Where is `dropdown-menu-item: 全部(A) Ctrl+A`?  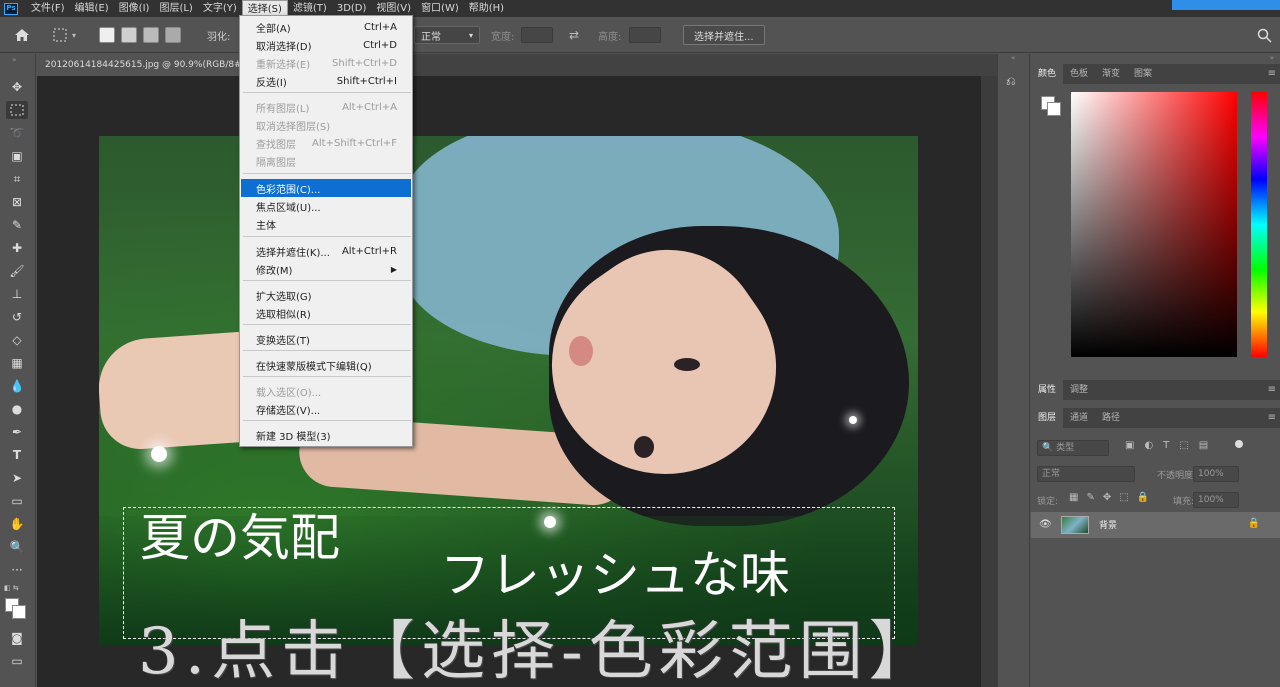
dropdown-menu-item: 全部(A) Ctrl+A is located at coordinates (326, 27).